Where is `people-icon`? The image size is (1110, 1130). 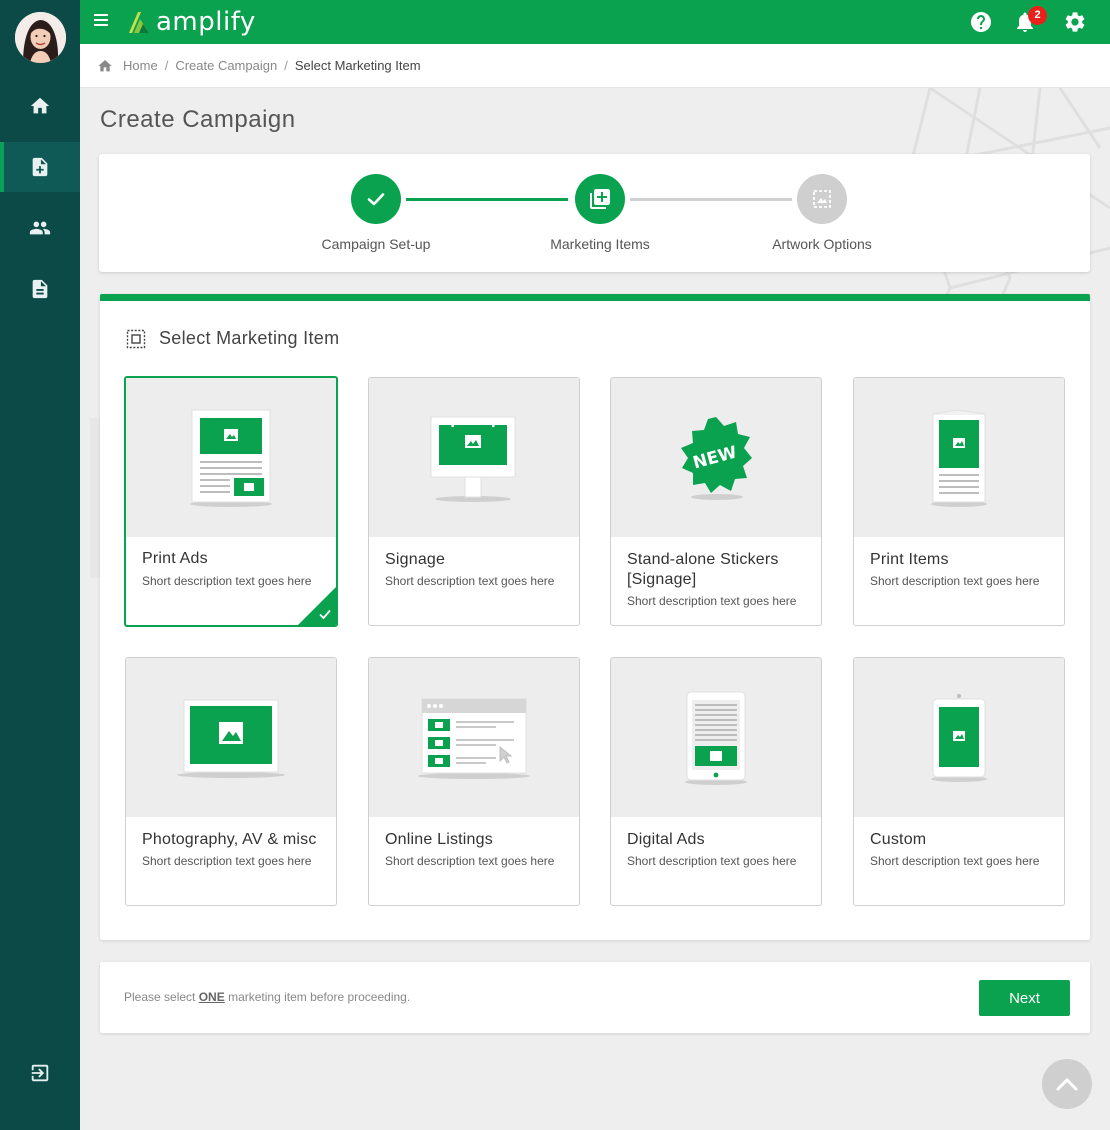
people-icon is located at coordinates (40, 228).